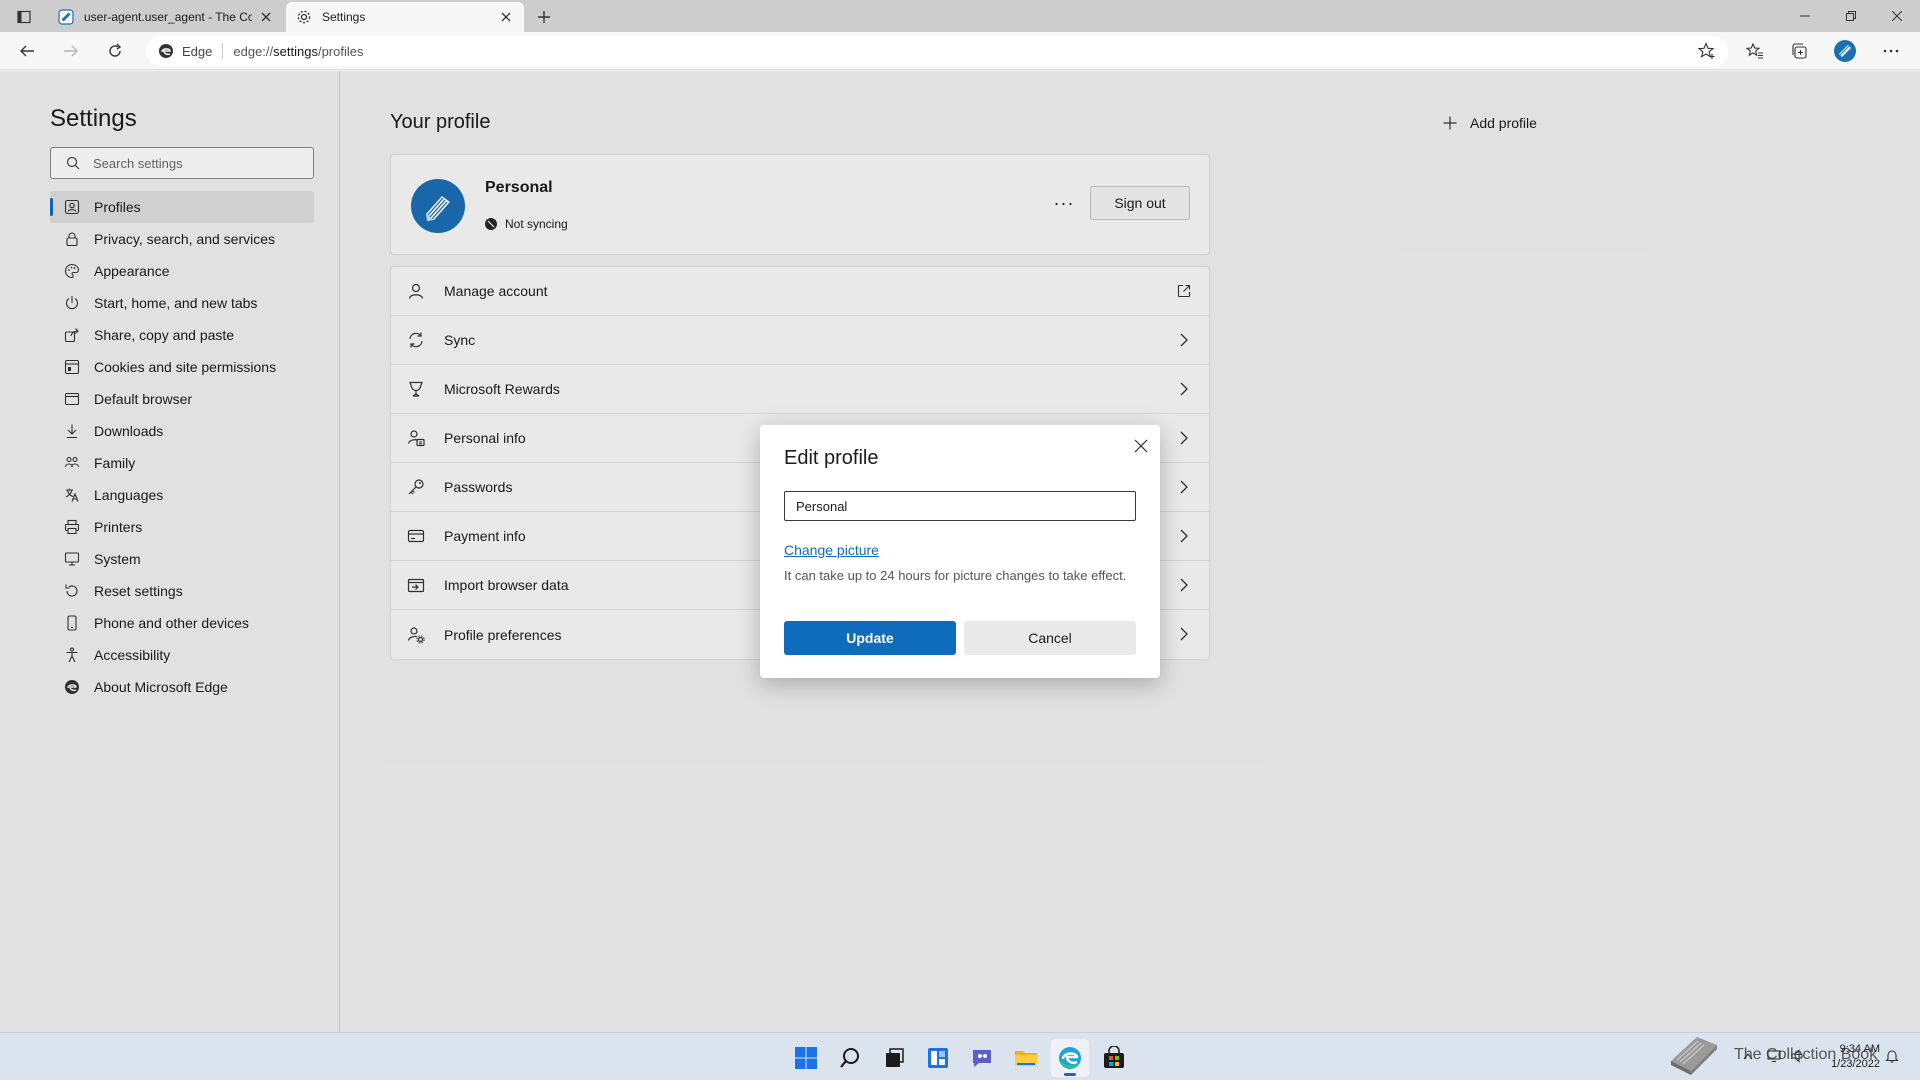  I want to click on favorites-icon, so click(1755, 51).